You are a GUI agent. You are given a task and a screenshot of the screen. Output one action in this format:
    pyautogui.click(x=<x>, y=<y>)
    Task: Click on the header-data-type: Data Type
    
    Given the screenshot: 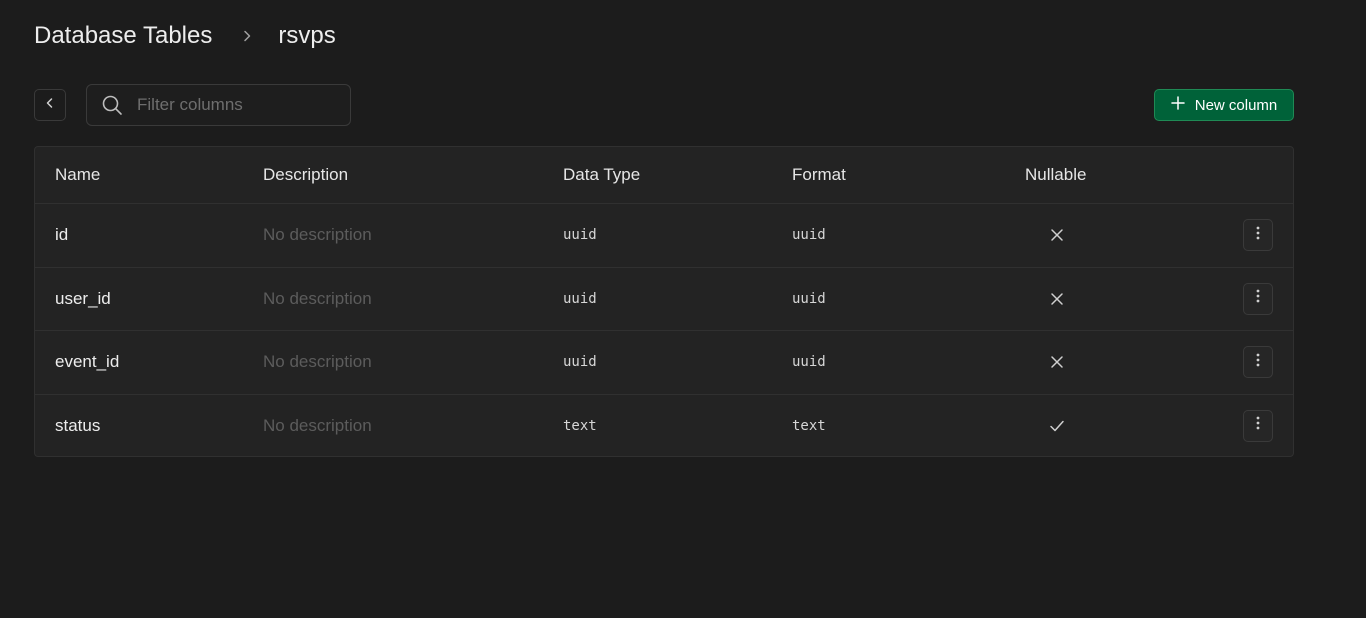 What is the action you would take?
    pyautogui.click(x=602, y=174)
    